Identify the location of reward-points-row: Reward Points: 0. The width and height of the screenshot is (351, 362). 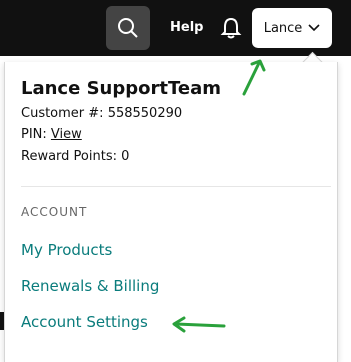
(75, 156).